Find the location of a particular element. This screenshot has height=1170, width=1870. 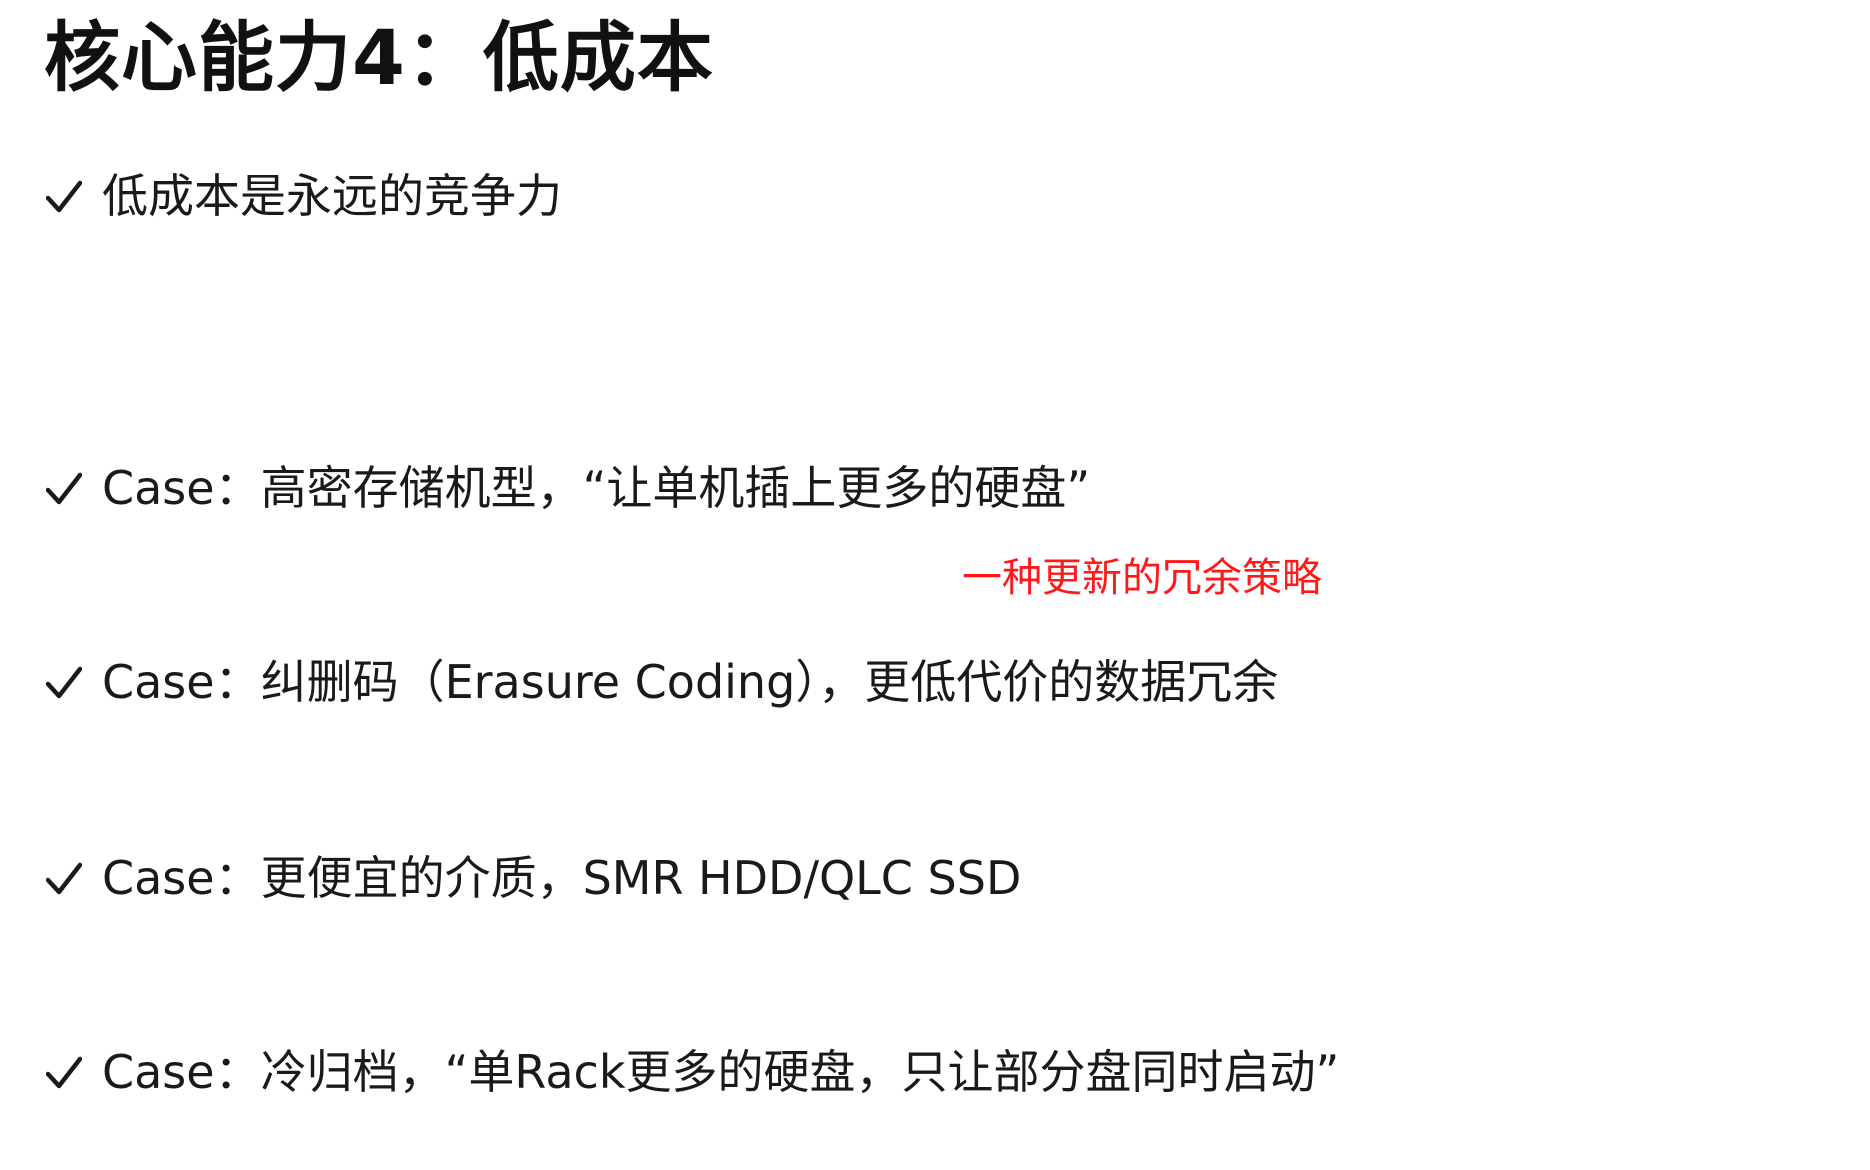

bullet-item: Case：纠删码（Erasure Coding），更低代价的数据冗余 is located at coordinates (662, 682).